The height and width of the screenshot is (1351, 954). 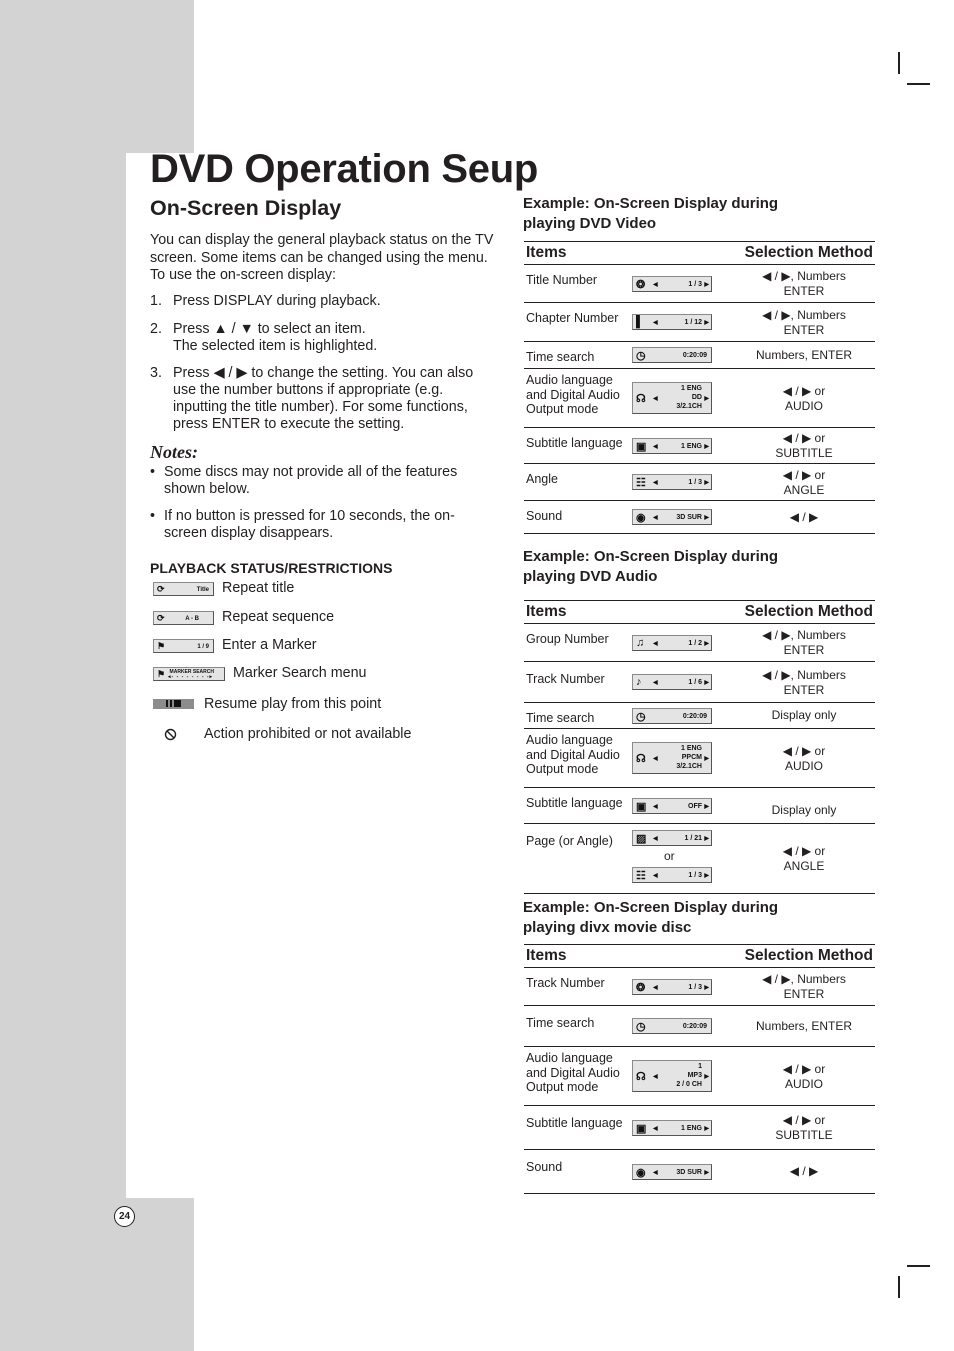 What do you see at coordinates (567, 639) in the screenshot?
I see `item-text: Group Number` at bounding box center [567, 639].